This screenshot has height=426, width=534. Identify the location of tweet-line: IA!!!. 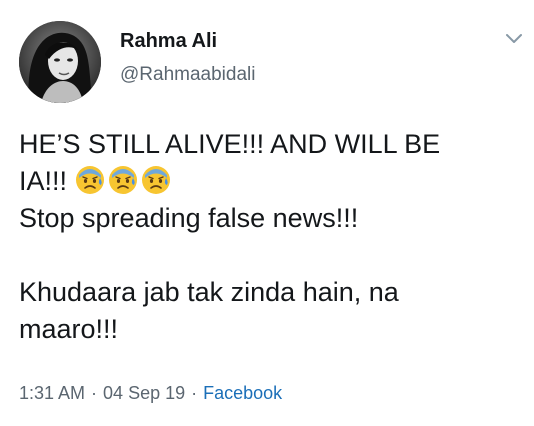
(43, 181).